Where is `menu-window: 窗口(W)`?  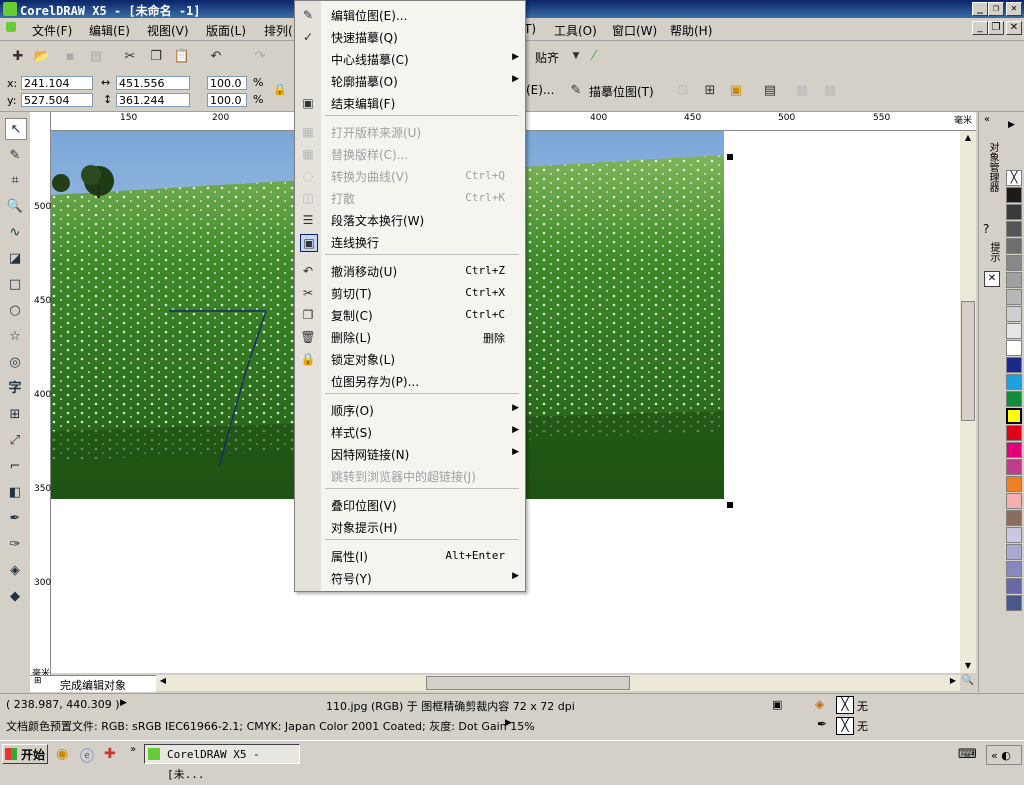
menu-window: 窗口(W) is located at coordinates (634, 30).